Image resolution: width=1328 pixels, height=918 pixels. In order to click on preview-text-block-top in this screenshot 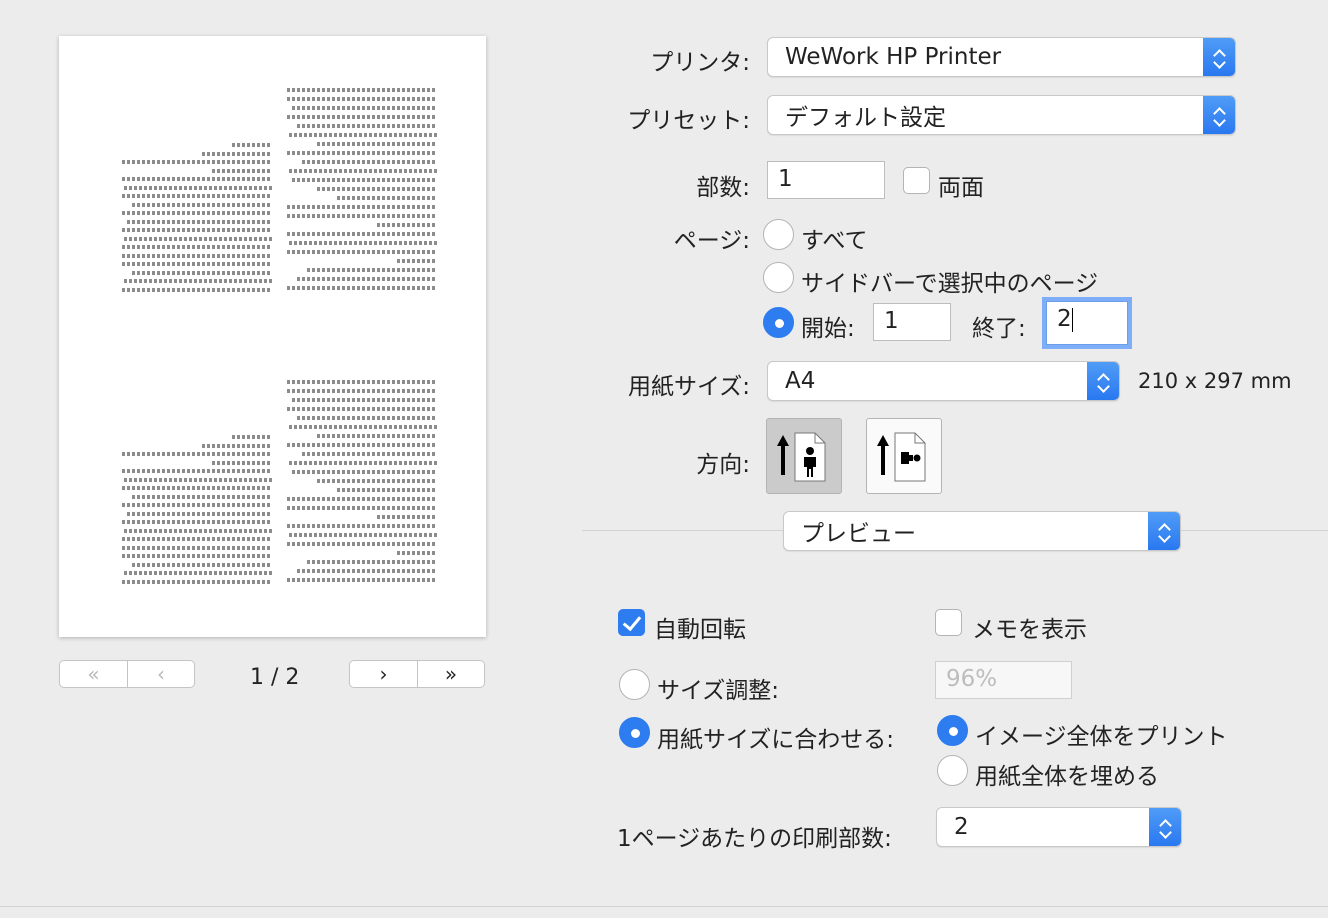, I will do `click(272, 193)`.